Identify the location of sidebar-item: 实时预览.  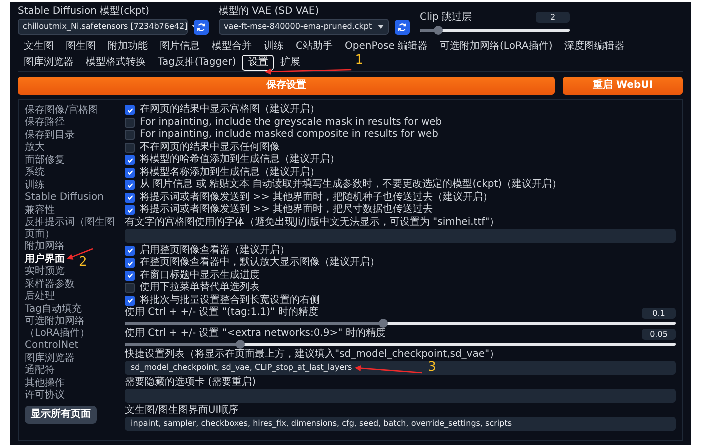
(45, 272).